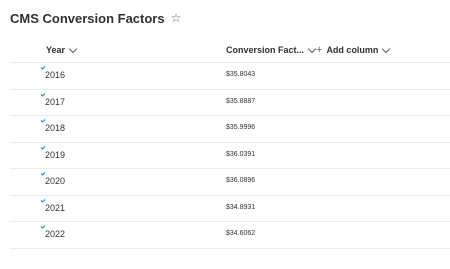 This screenshot has height=269, width=450. I want to click on column-header-row: Year Conversion Fact... + Add column, so click(230, 50).